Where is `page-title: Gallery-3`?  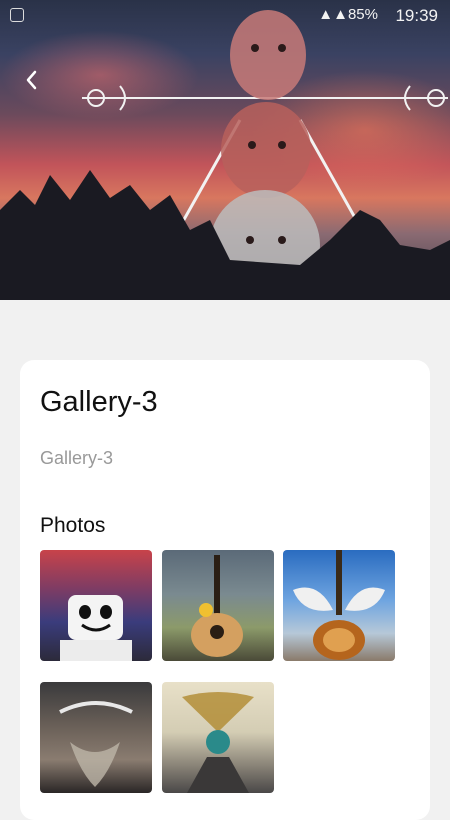 page-title: Gallery-3 is located at coordinates (99, 402).